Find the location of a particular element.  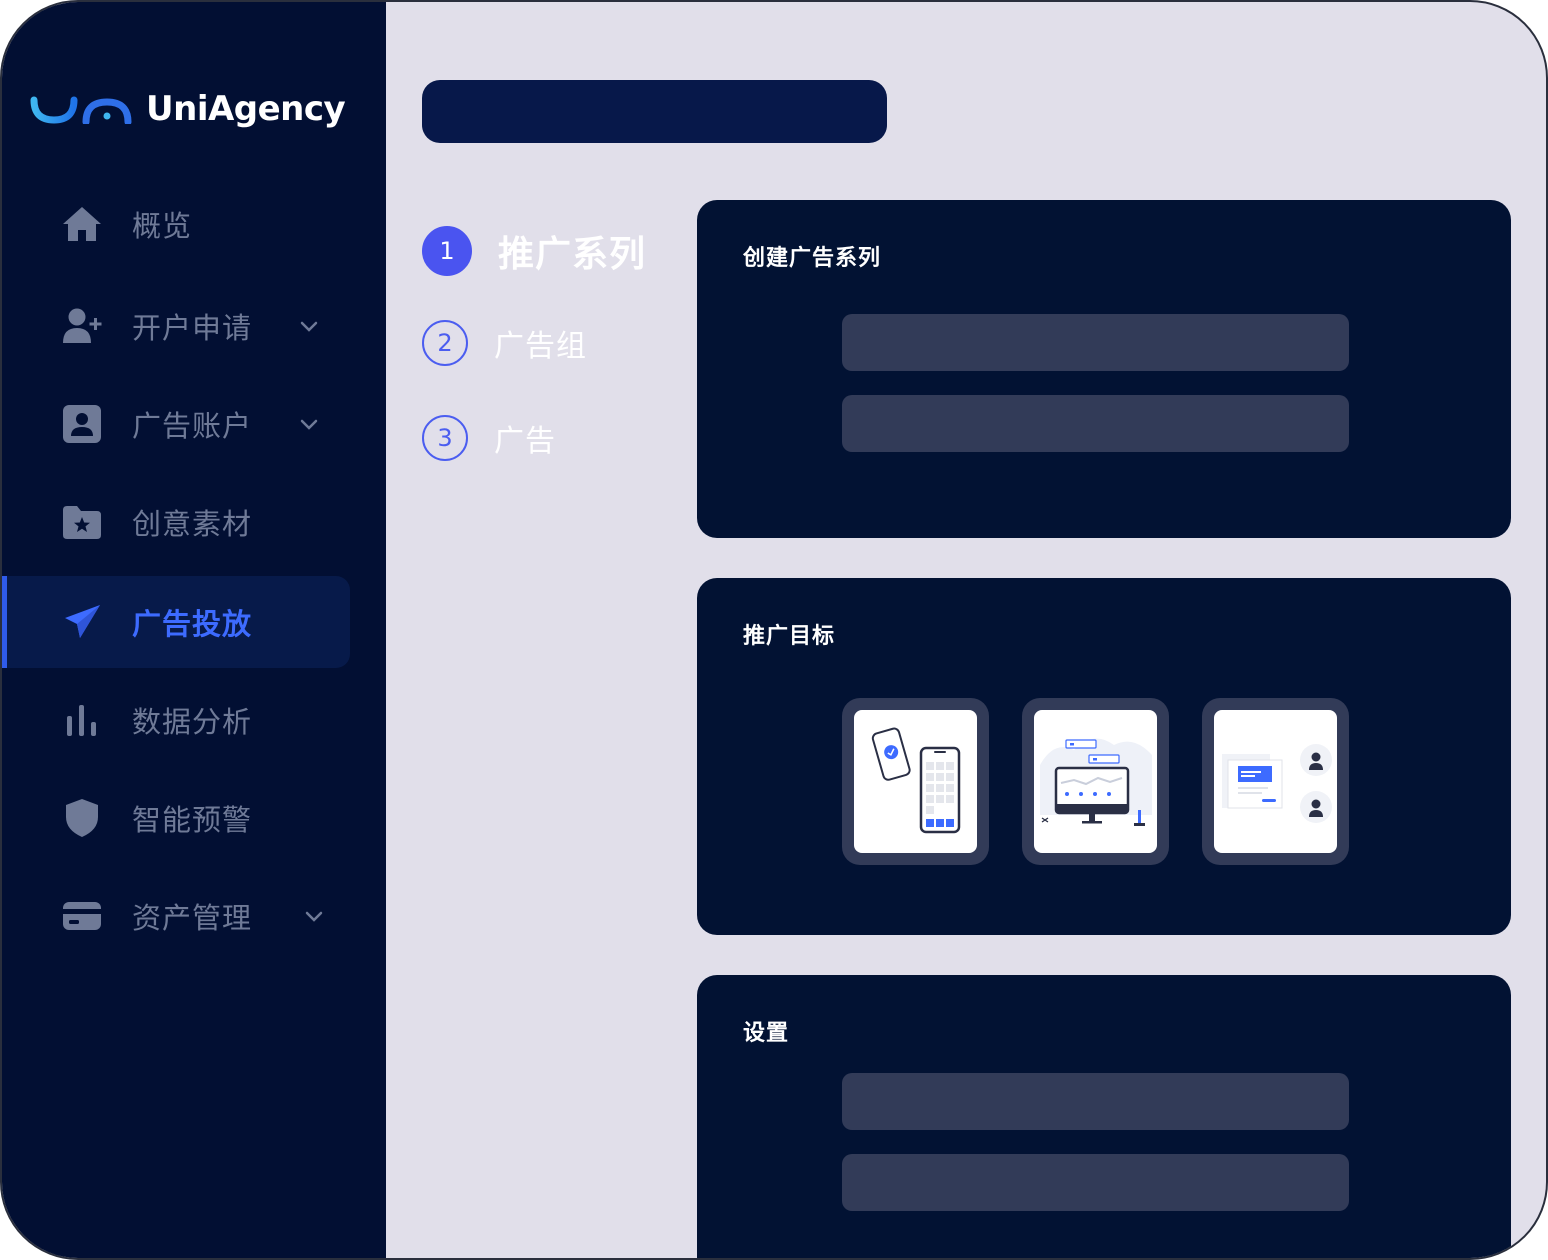

uniagency-logo-icon is located at coordinates (81, 110).